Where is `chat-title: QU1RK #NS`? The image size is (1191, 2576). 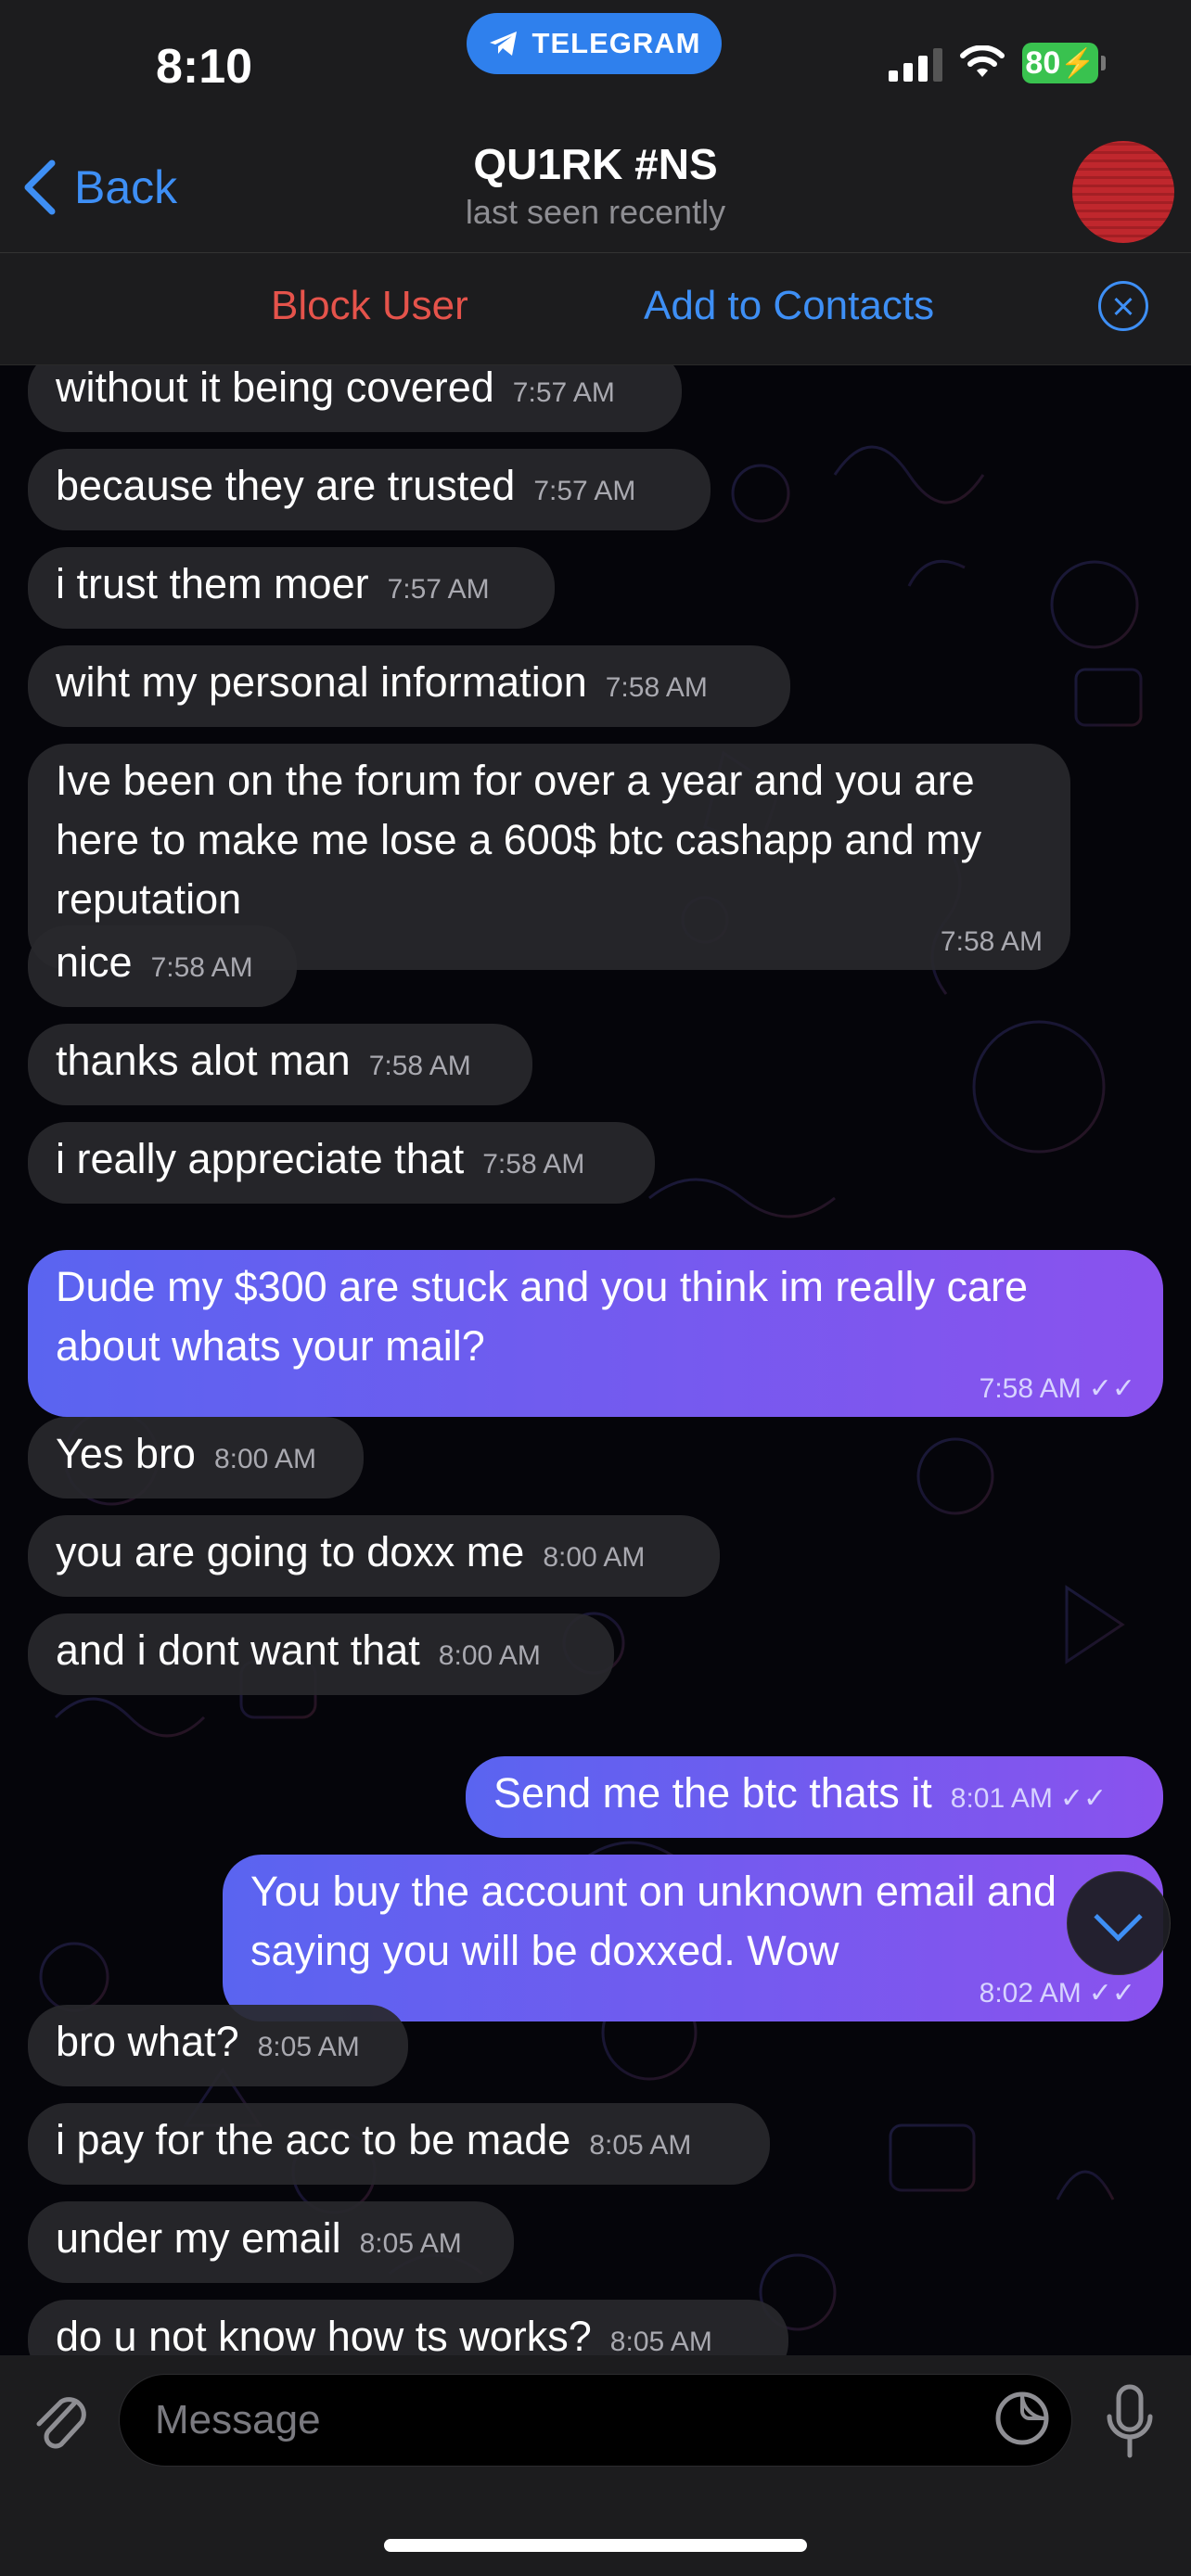 chat-title: QU1RK #NS is located at coordinates (595, 164).